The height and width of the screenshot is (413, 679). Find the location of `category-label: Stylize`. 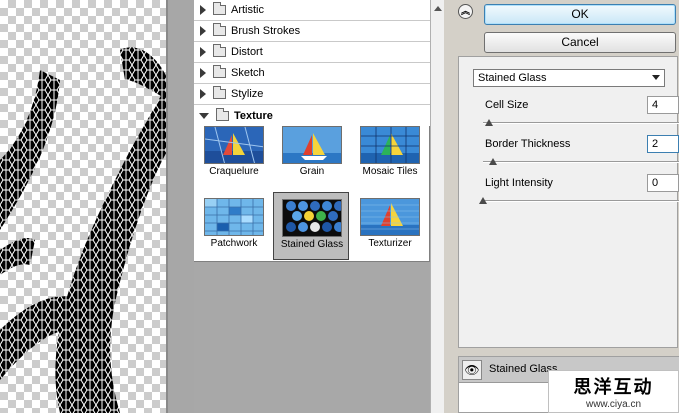

category-label: Stylize is located at coordinates (247, 94).